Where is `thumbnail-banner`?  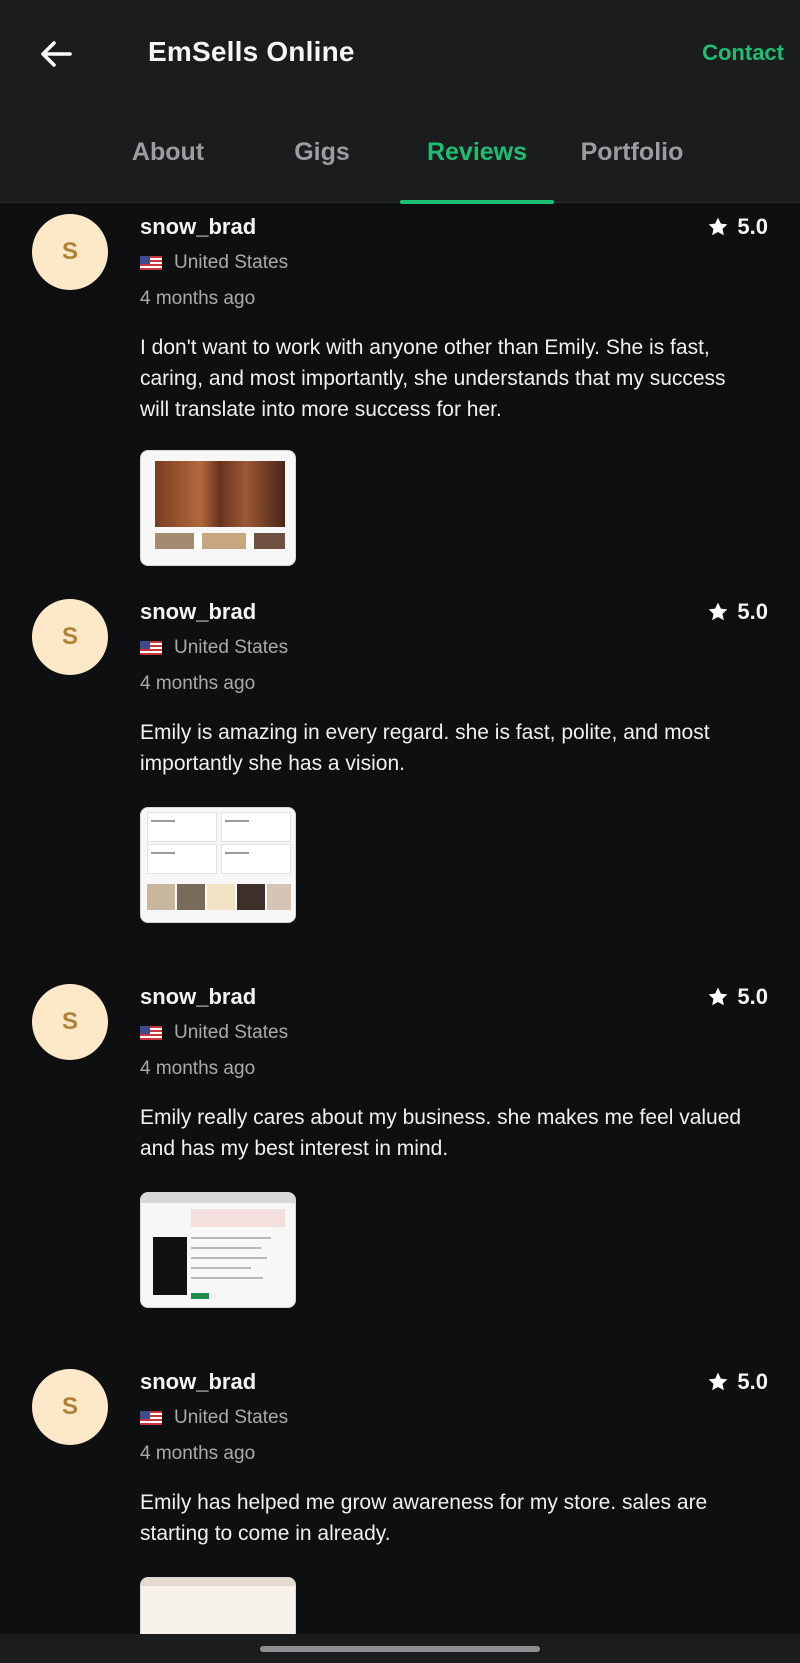 thumbnail-banner is located at coordinates (238, 1218).